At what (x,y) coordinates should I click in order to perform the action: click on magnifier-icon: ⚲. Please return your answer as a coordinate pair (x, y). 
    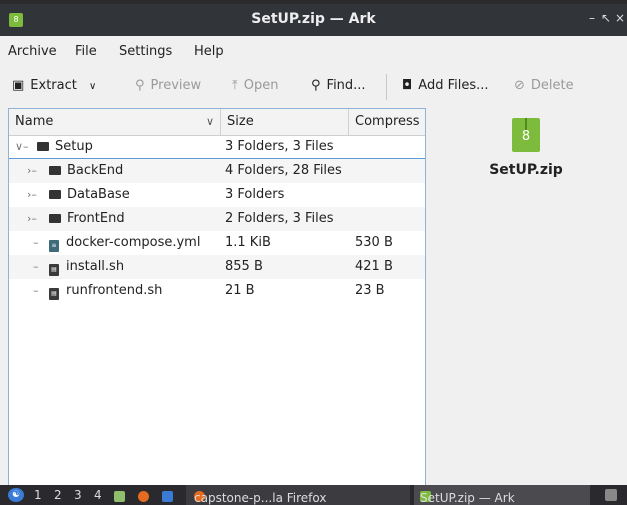
    Looking at the image, I should click on (140, 85).